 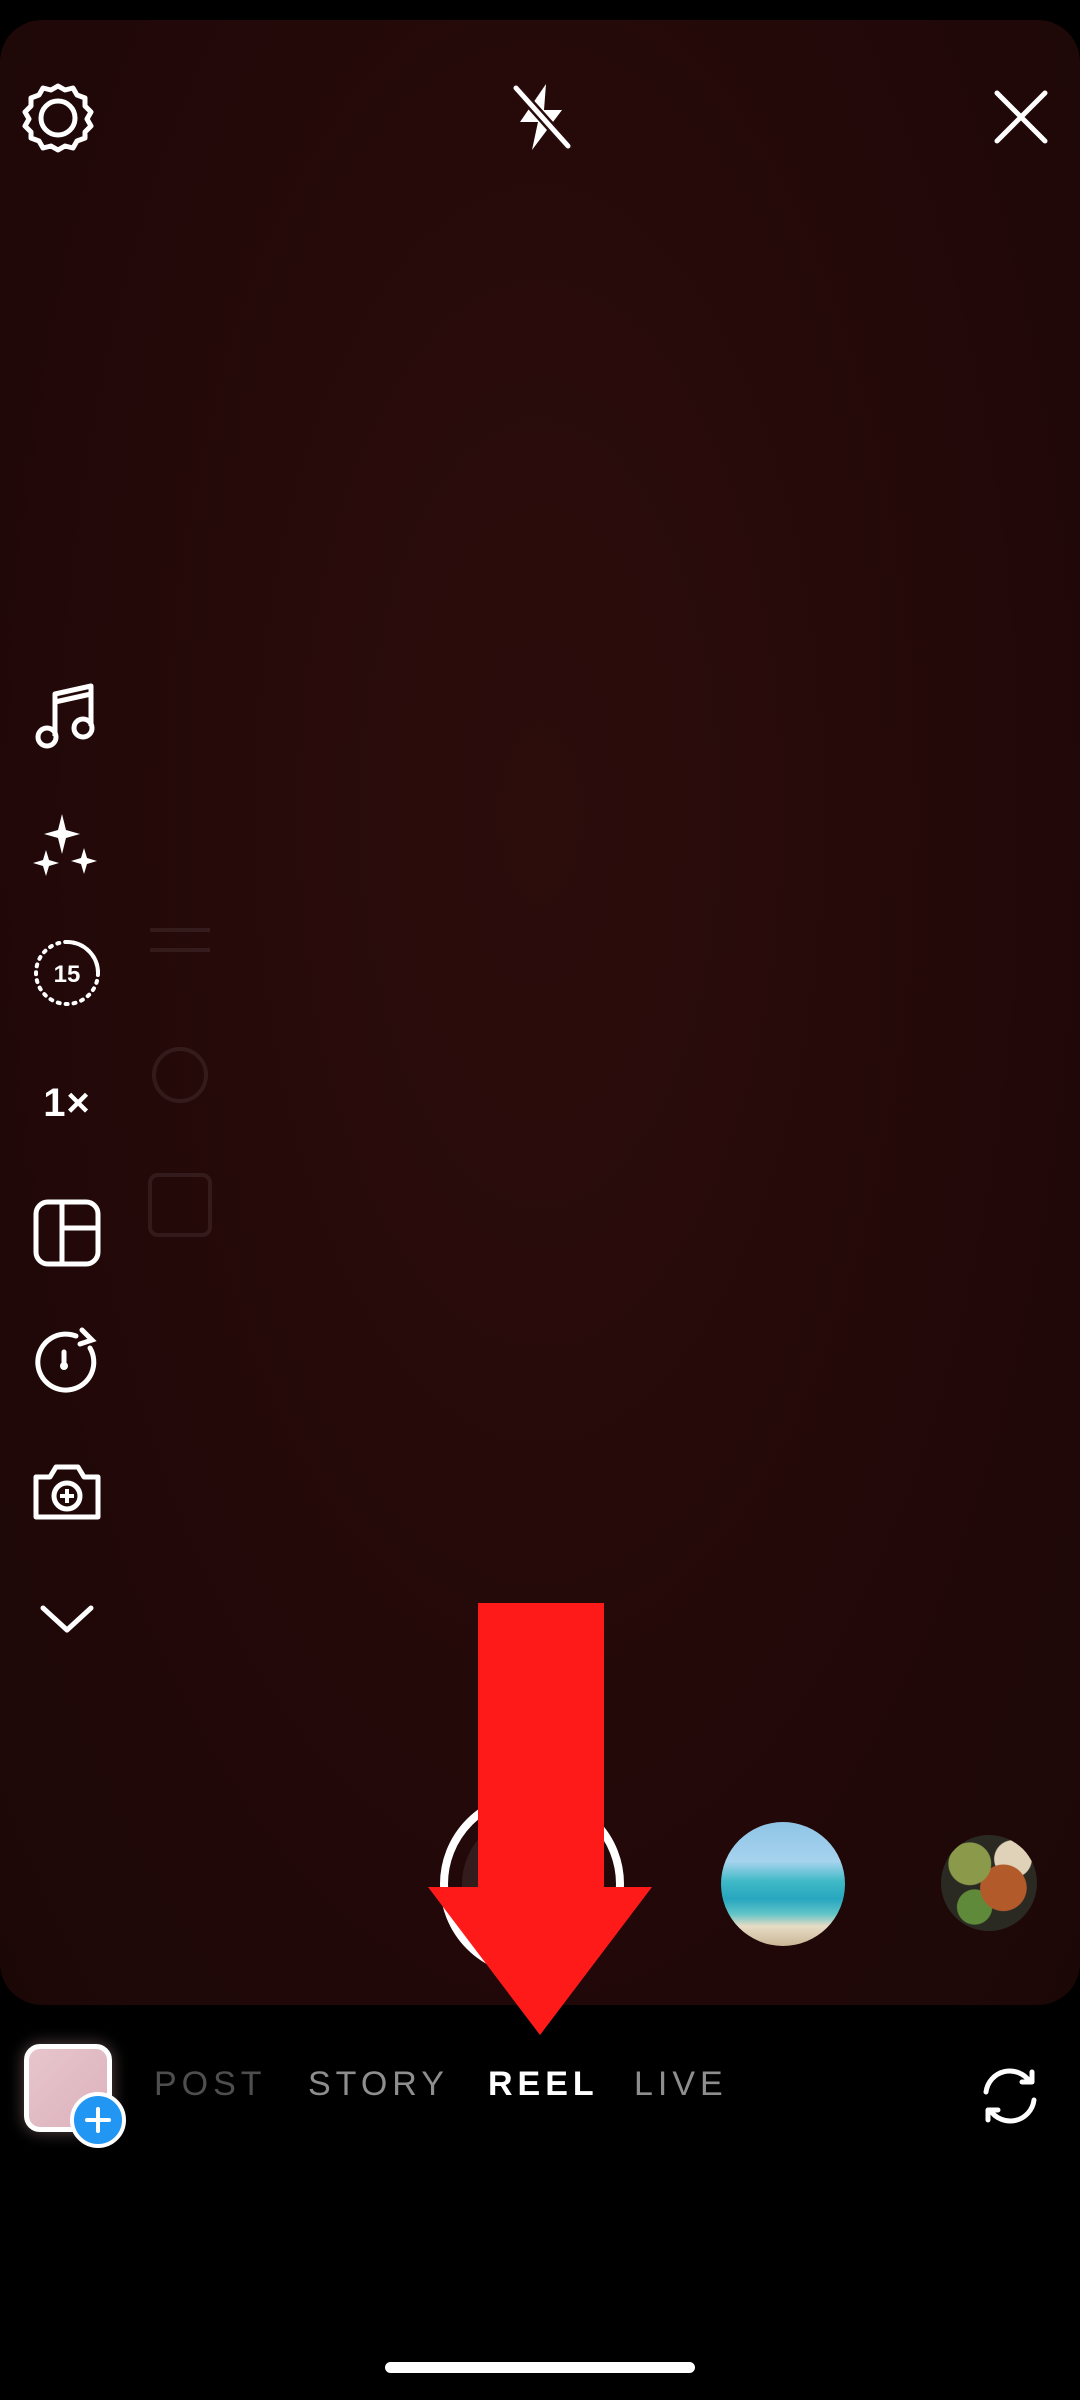 I want to click on layout-grid-icon, so click(x=67, y=1233).